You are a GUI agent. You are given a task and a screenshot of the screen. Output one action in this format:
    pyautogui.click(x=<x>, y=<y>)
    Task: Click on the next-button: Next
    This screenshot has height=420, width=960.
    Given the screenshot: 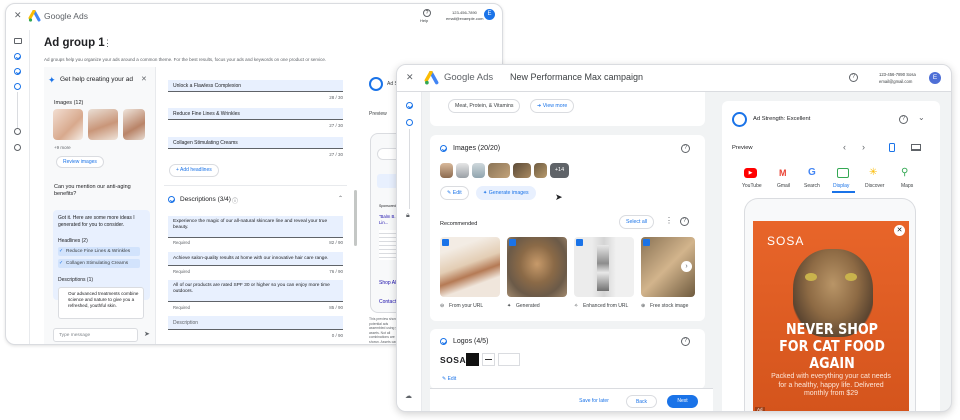 What is the action you would take?
    pyautogui.click(x=682, y=401)
    